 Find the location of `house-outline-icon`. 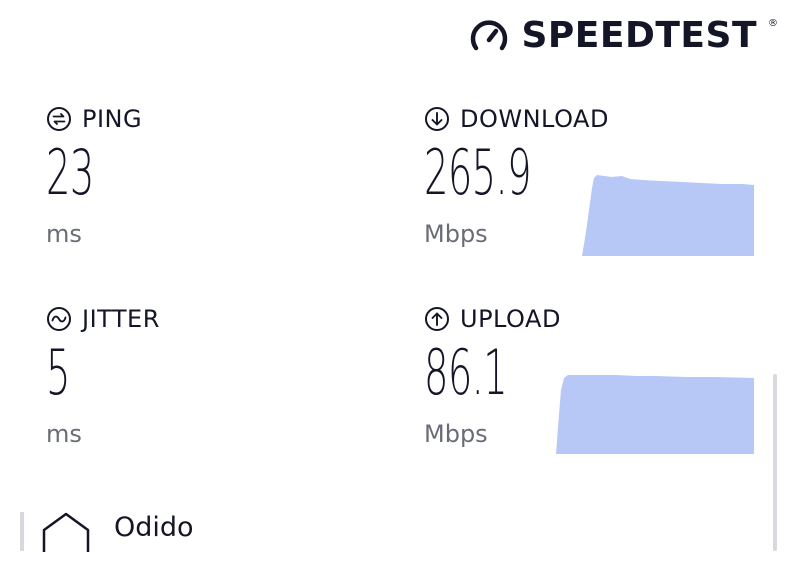

house-outline-icon is located at coordinates (66, 532).